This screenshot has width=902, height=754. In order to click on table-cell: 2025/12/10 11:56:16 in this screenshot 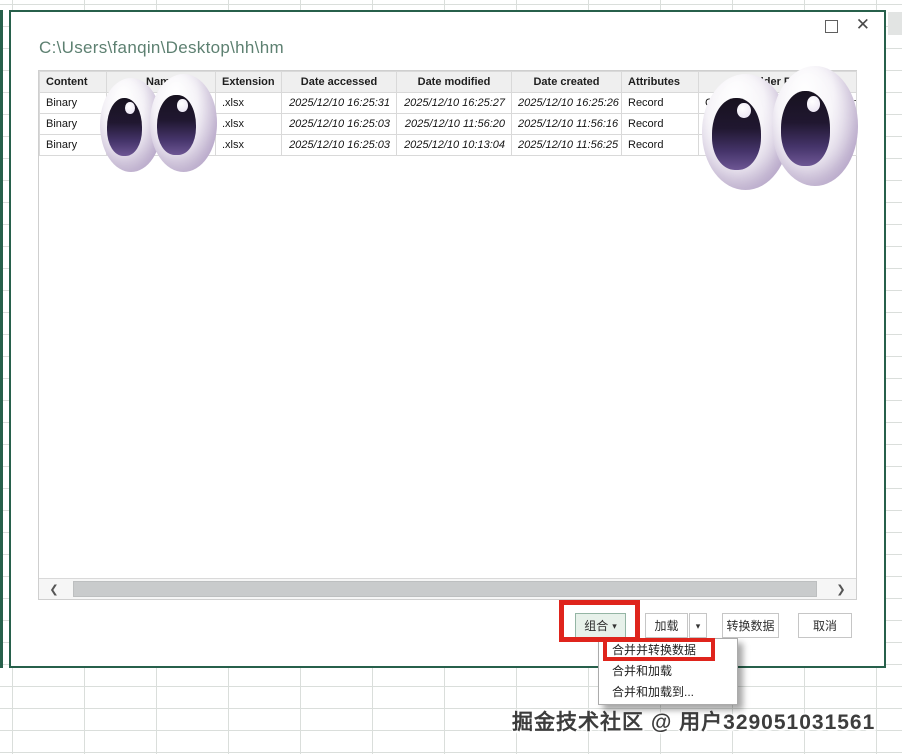, I will do `click(566, 124)`.